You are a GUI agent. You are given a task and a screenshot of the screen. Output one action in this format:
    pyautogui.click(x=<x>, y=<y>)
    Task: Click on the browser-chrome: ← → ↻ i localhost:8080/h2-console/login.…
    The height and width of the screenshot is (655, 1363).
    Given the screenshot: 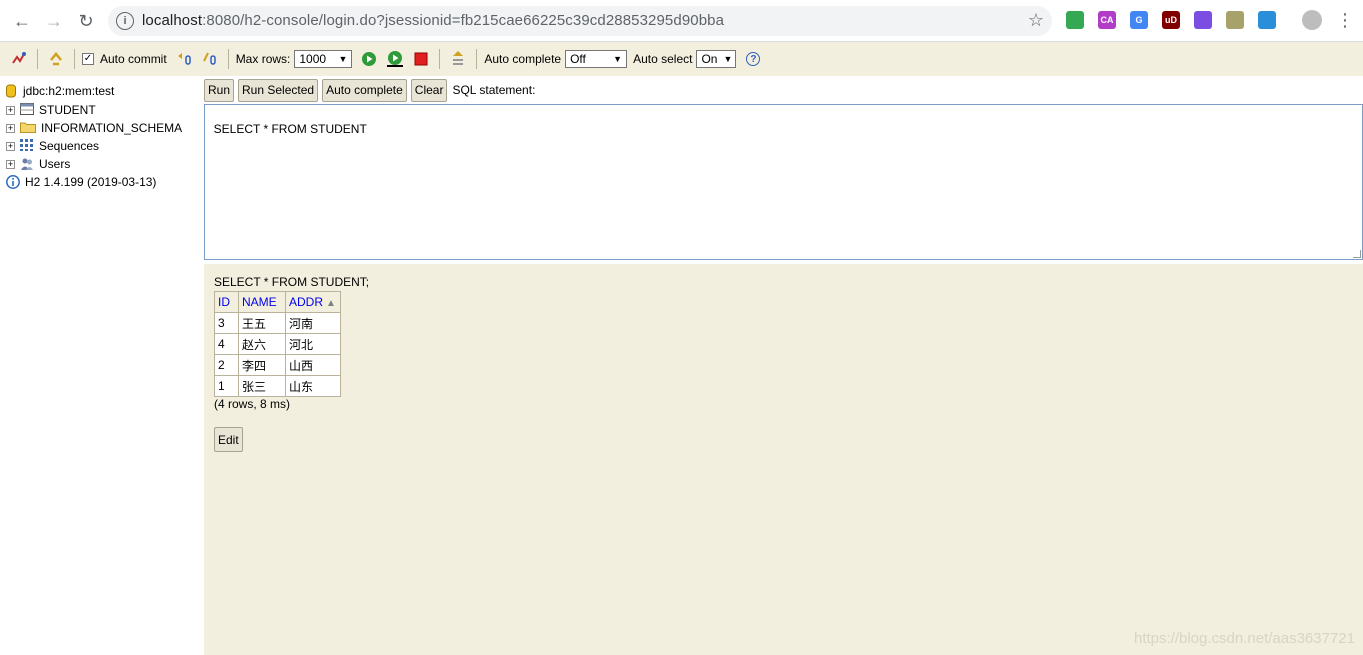 What is the action you would take?
    pyautogui.click(x=681, y=21)
    